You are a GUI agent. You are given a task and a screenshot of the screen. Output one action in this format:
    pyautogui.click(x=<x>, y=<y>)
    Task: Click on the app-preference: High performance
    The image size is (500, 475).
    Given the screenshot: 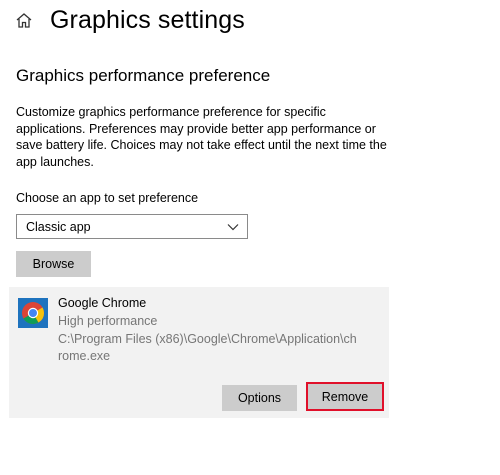 What is the action you would take?
    pyautogui.click(x=108, y=321)
    